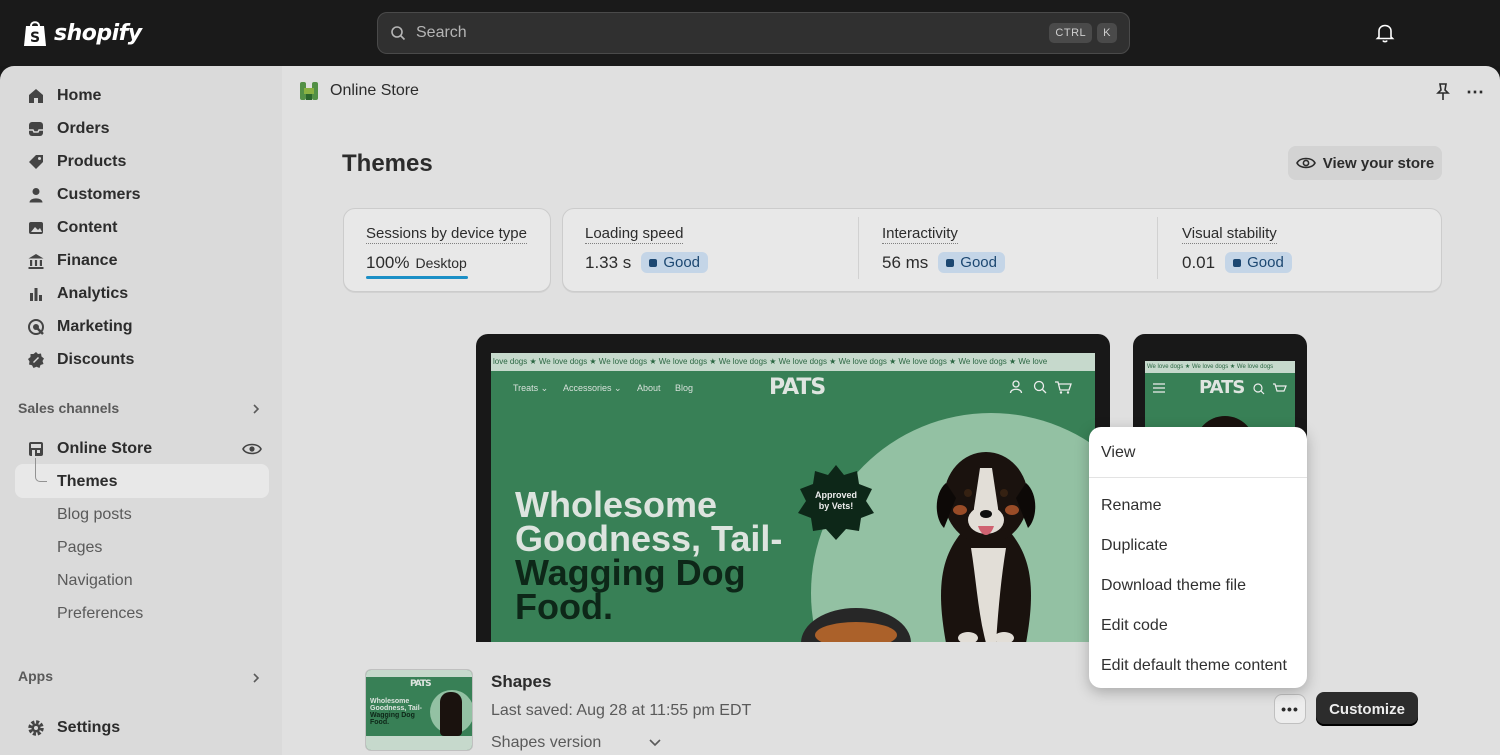 The height and width of the screenshot is (755, 1500). I want to click on shortcut-ctrl: CTRL, so click(1071, 33).